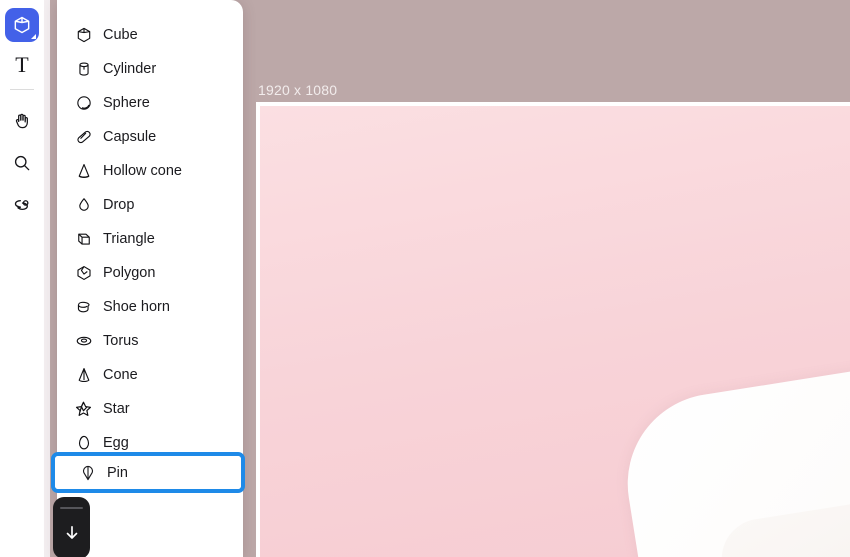 This screenshot has width=850, height=557. What do you see at coordinates (129, 273) in the screenshot?
I see `menu-item-label: Polygon` at bounding box center [129, 273].